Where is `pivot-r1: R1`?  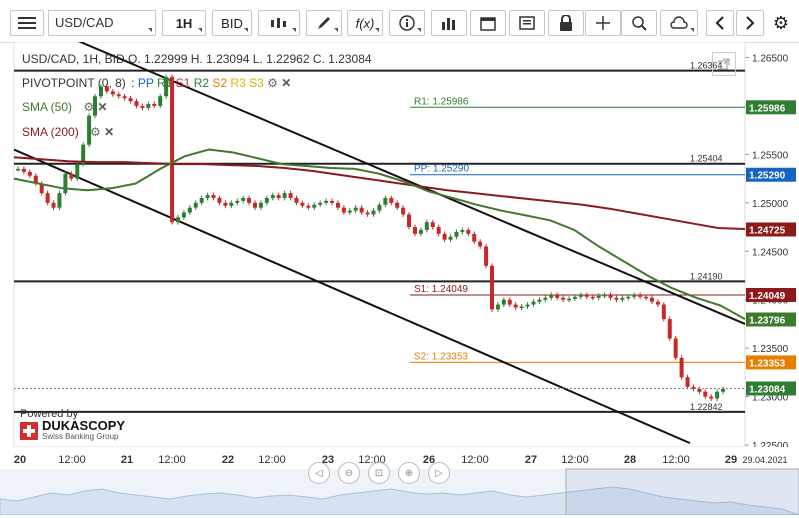
pivot-r1: R1 is located at coordinates (164, 83).